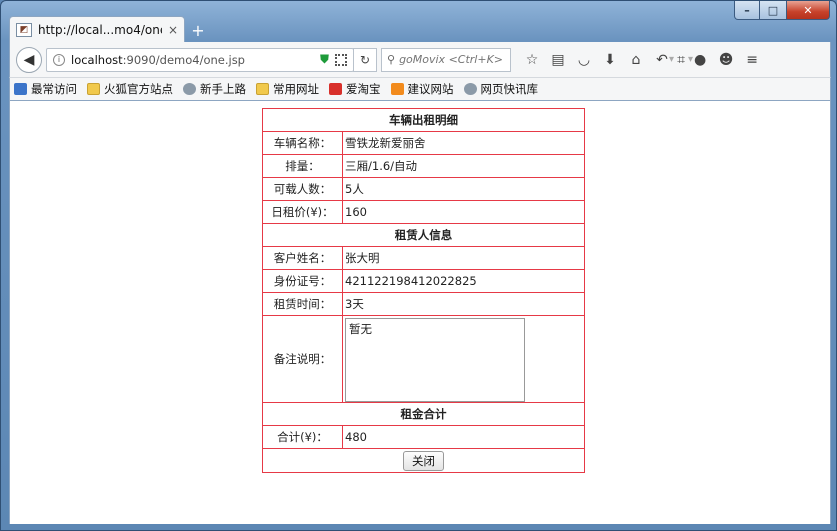  What do you see at coordinates (302, 437) in the screenshot?
I see `total-label: 合计(¥)：` at bounding box center [302, 437].